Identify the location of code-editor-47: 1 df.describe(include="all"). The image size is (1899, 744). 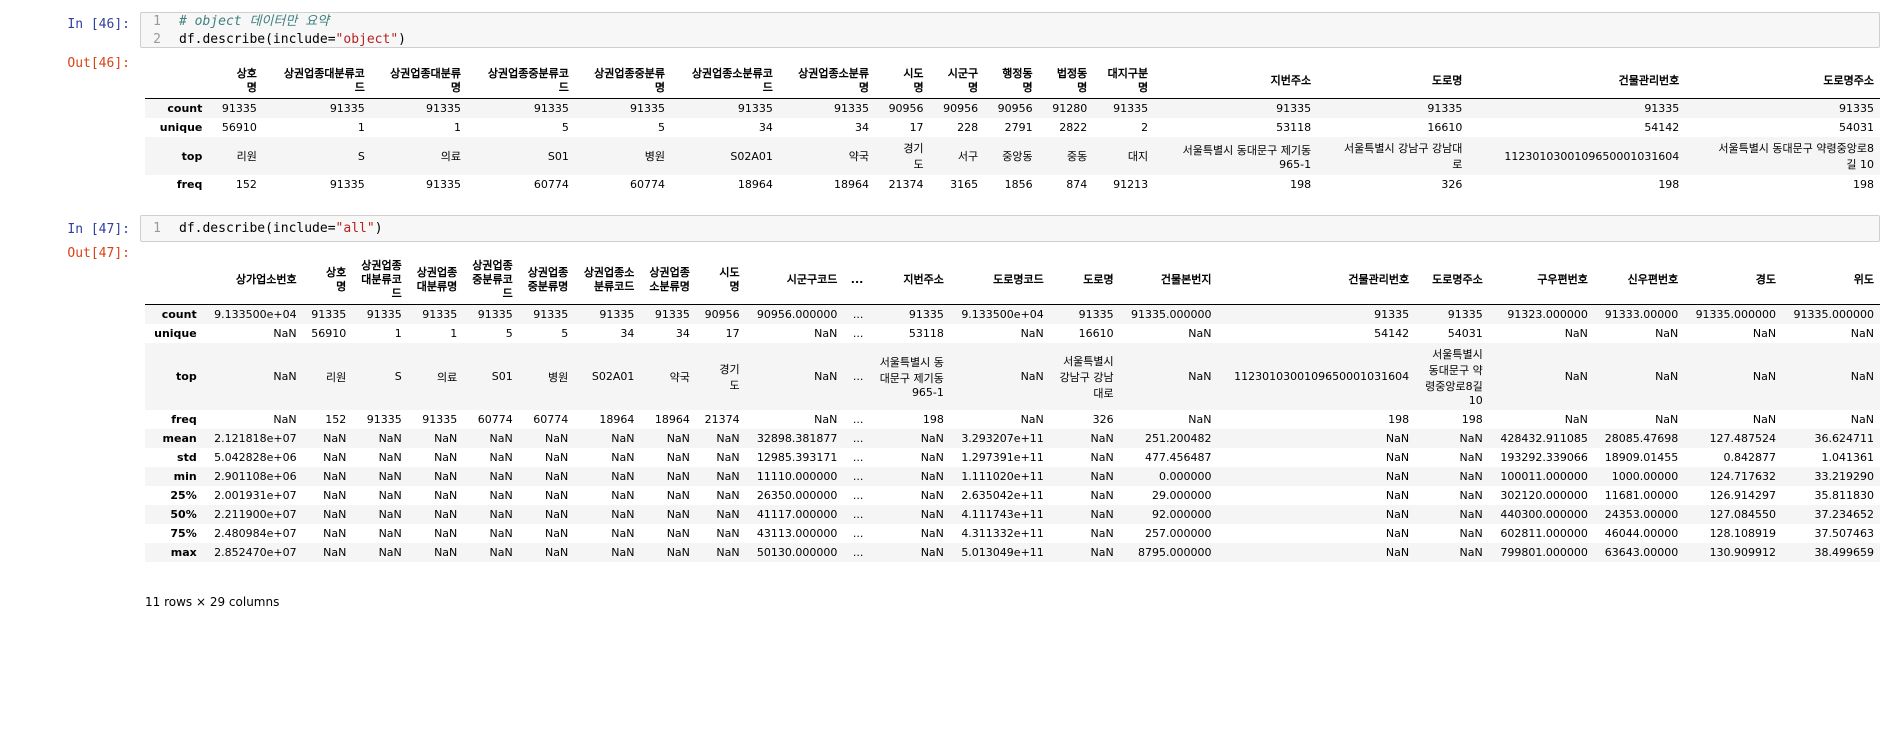
(1010, 228).